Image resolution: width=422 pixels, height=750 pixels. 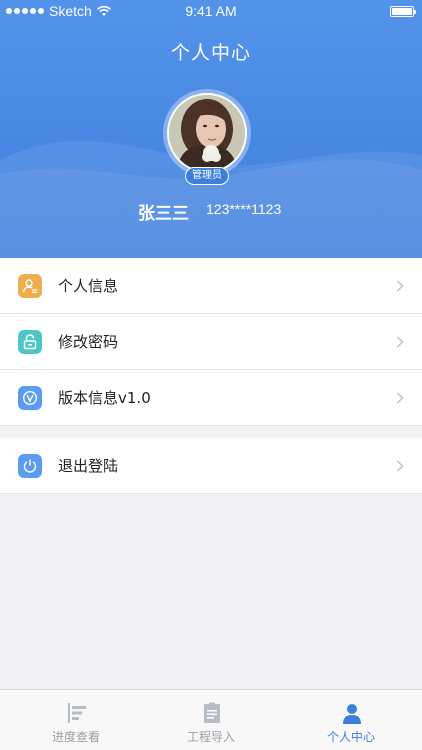 I want to click on user-phone: 123****1123, so click(x=244, y=209).